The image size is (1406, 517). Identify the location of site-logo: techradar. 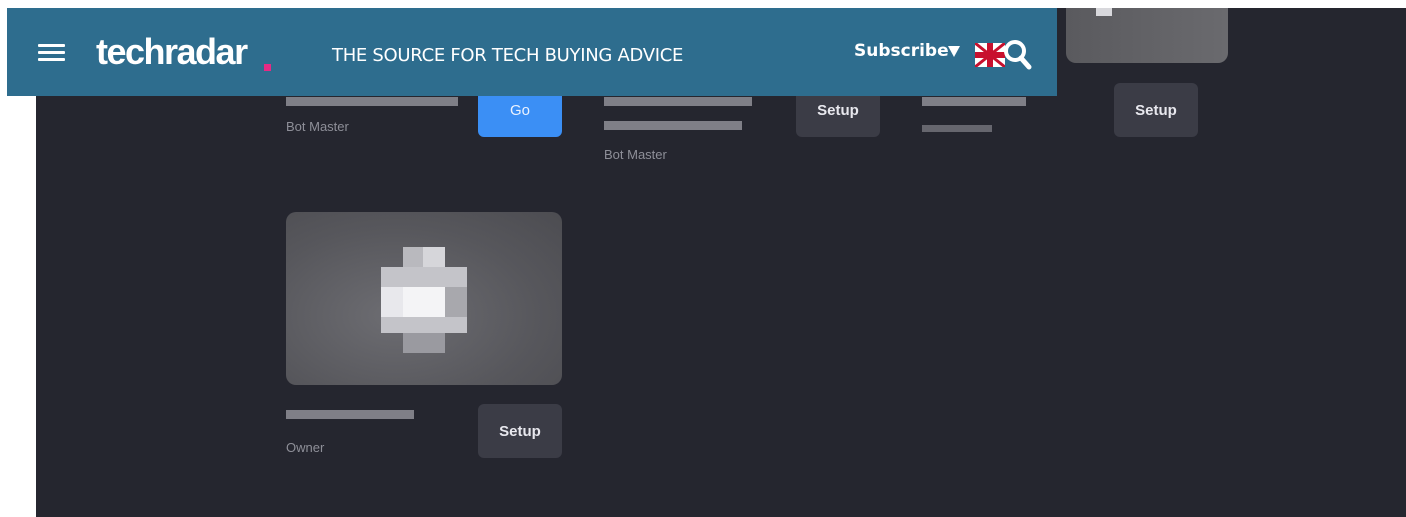
(172, 52).